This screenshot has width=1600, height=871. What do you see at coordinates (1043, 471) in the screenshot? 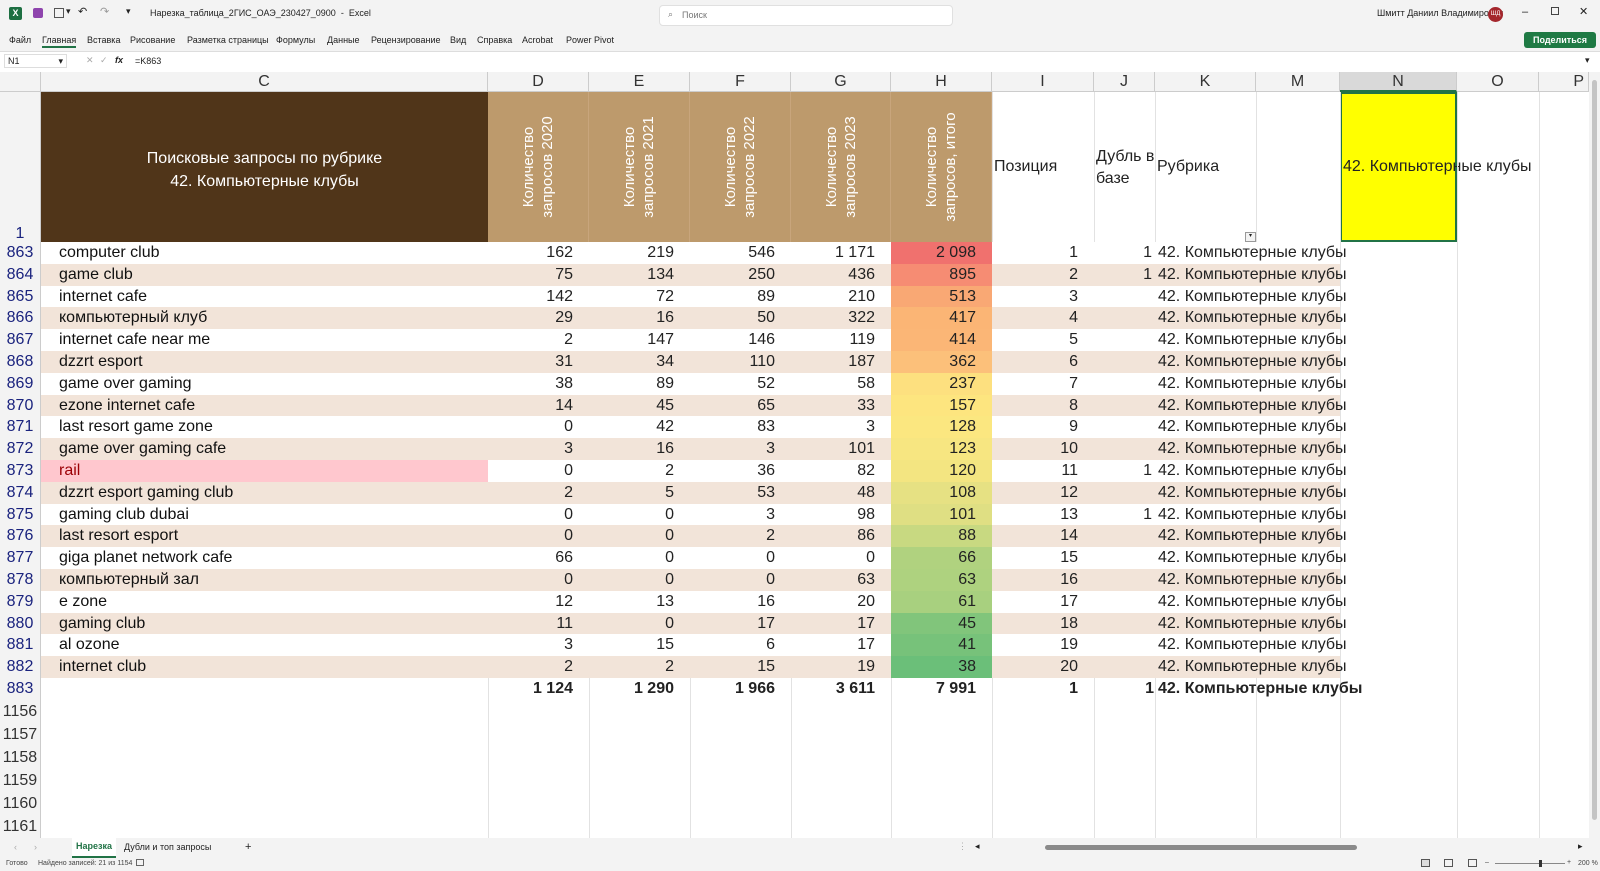
I see `cell-position: 11` at bounding box center [1043, 471].